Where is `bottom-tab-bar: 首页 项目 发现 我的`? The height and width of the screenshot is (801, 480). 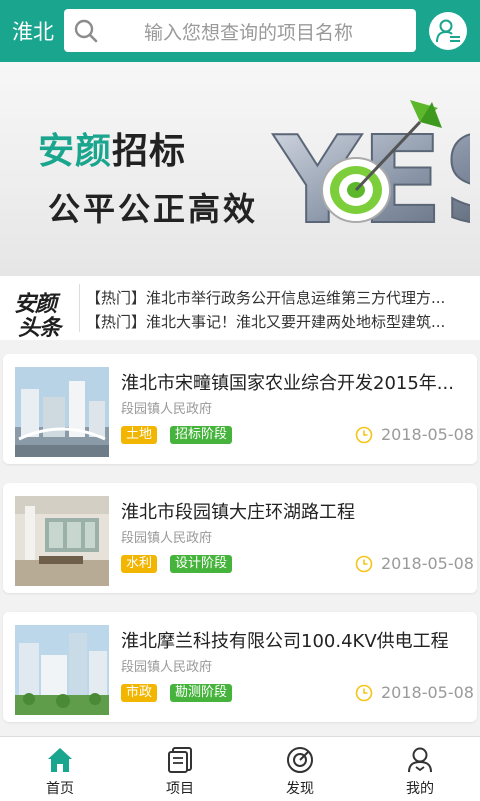 bottom-tab-bar: 首页 项目 发现 我的 is located at coordinates (240, 768).